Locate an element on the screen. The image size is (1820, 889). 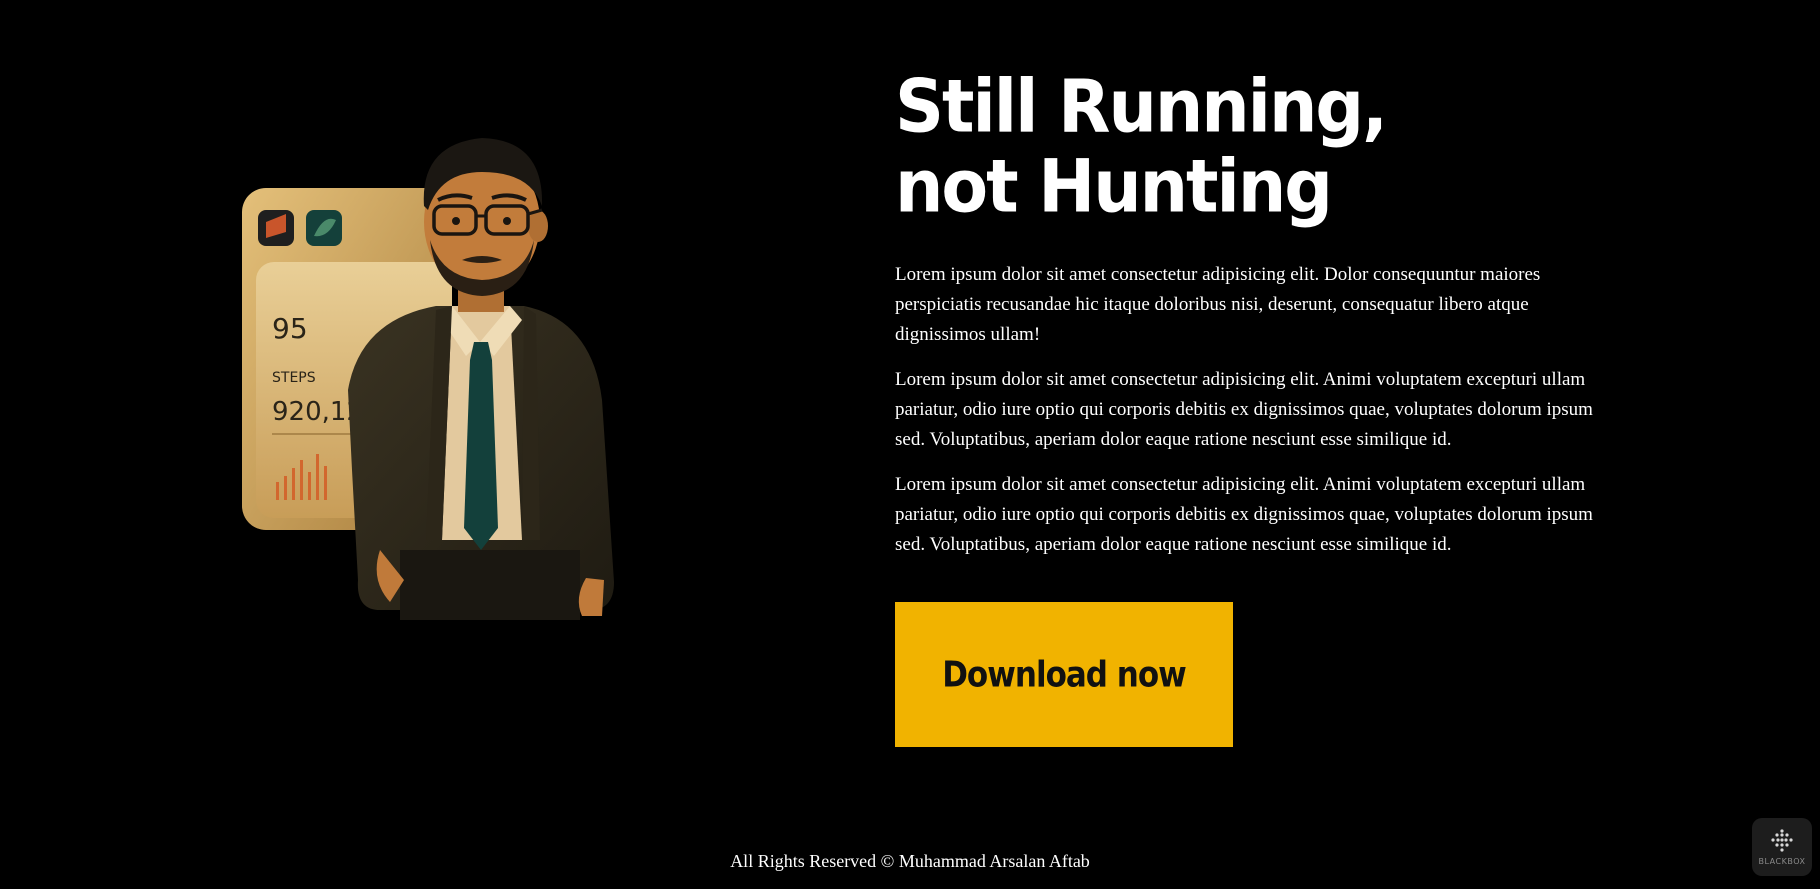
download-now-label: Download now is located at coordinates (1064, 674).